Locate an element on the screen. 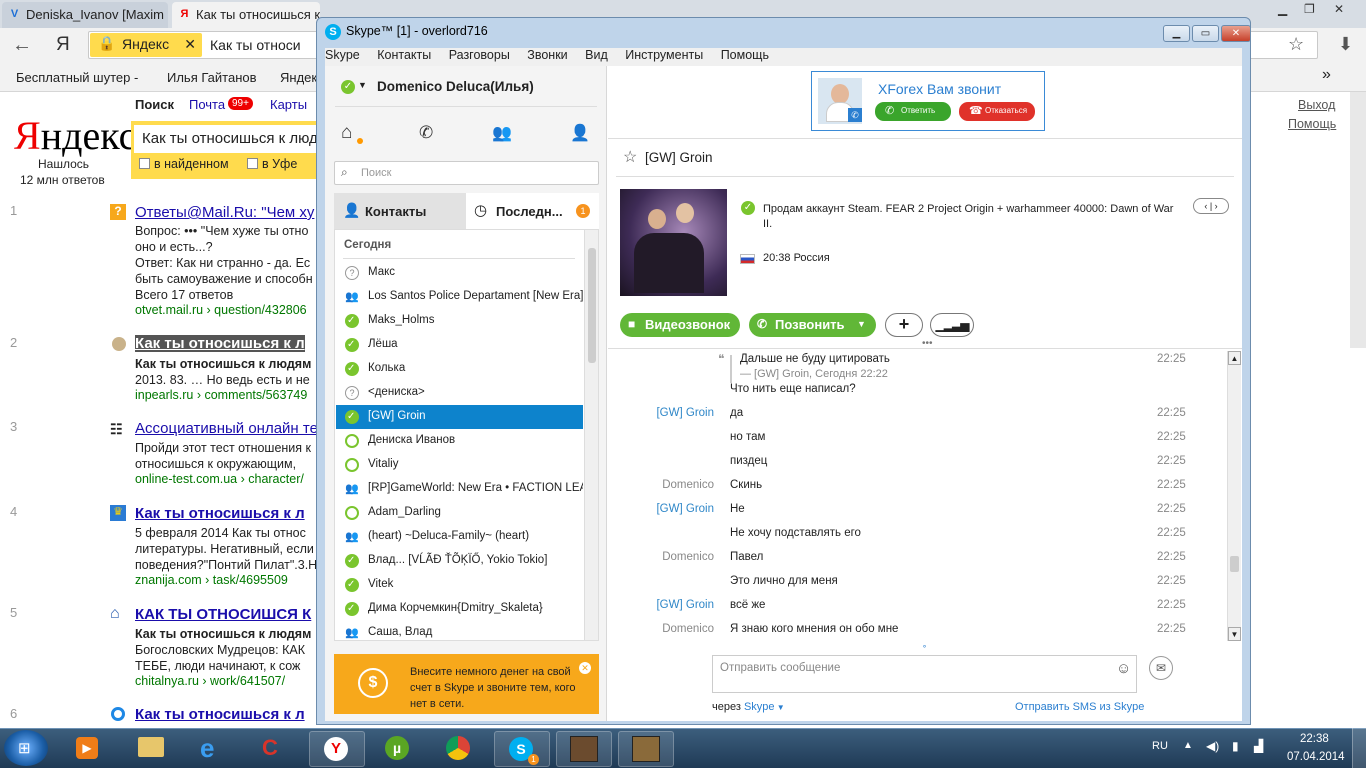 This screenshot has height=768, width=1366. contact-item: Колька is located at coordinates (459, 369).